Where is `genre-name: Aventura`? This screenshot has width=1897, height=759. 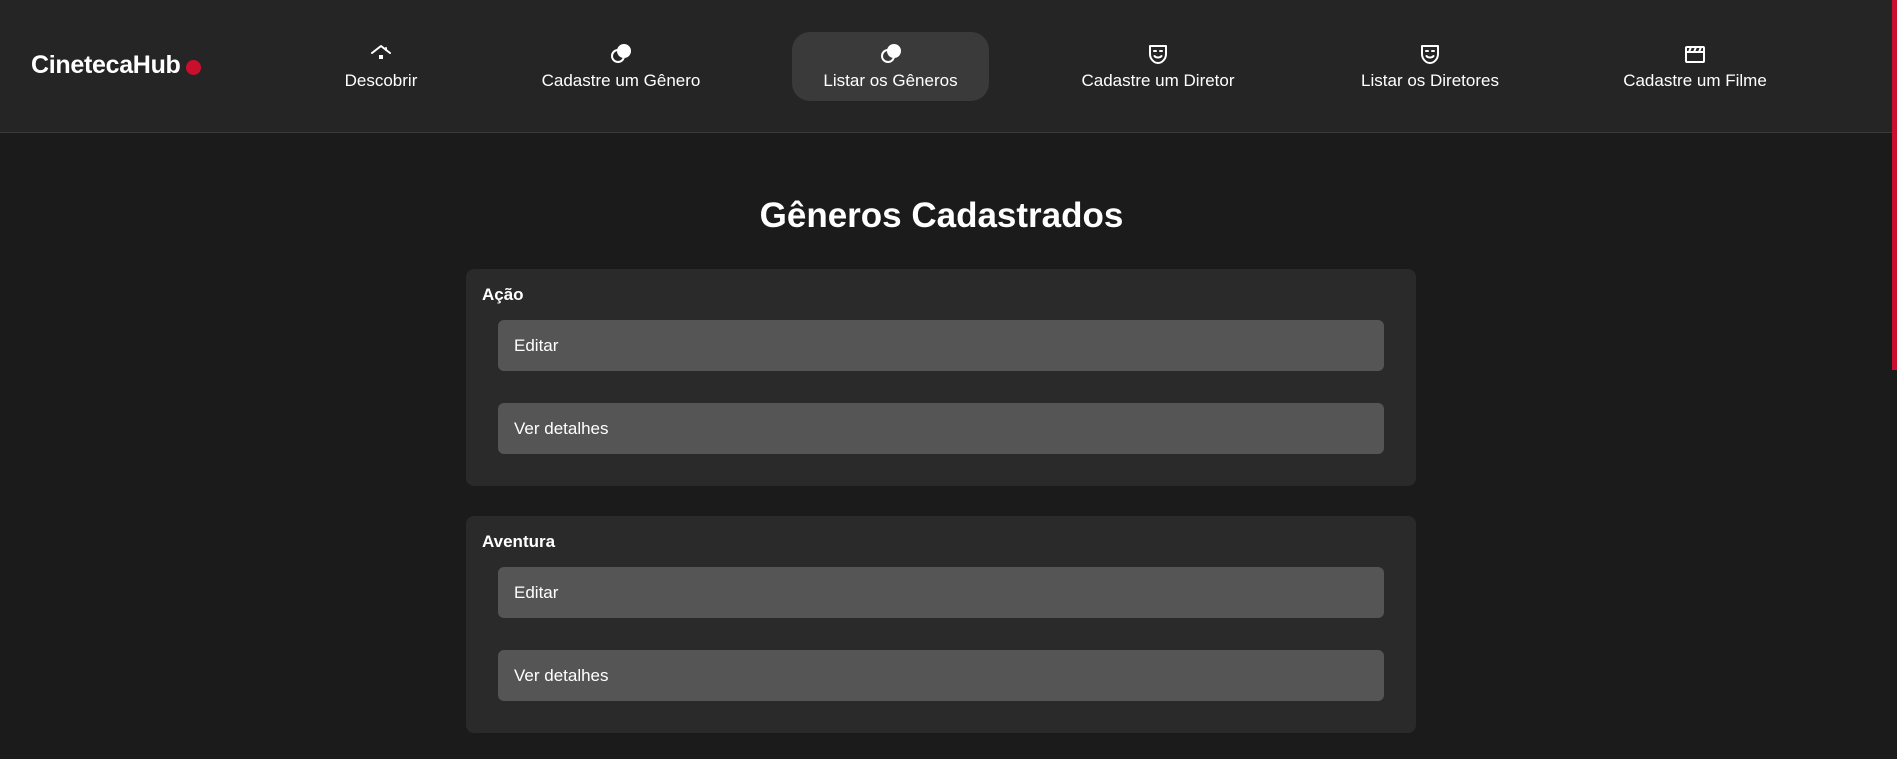 genre-name: Aventura is located at coordinates (519, 541).